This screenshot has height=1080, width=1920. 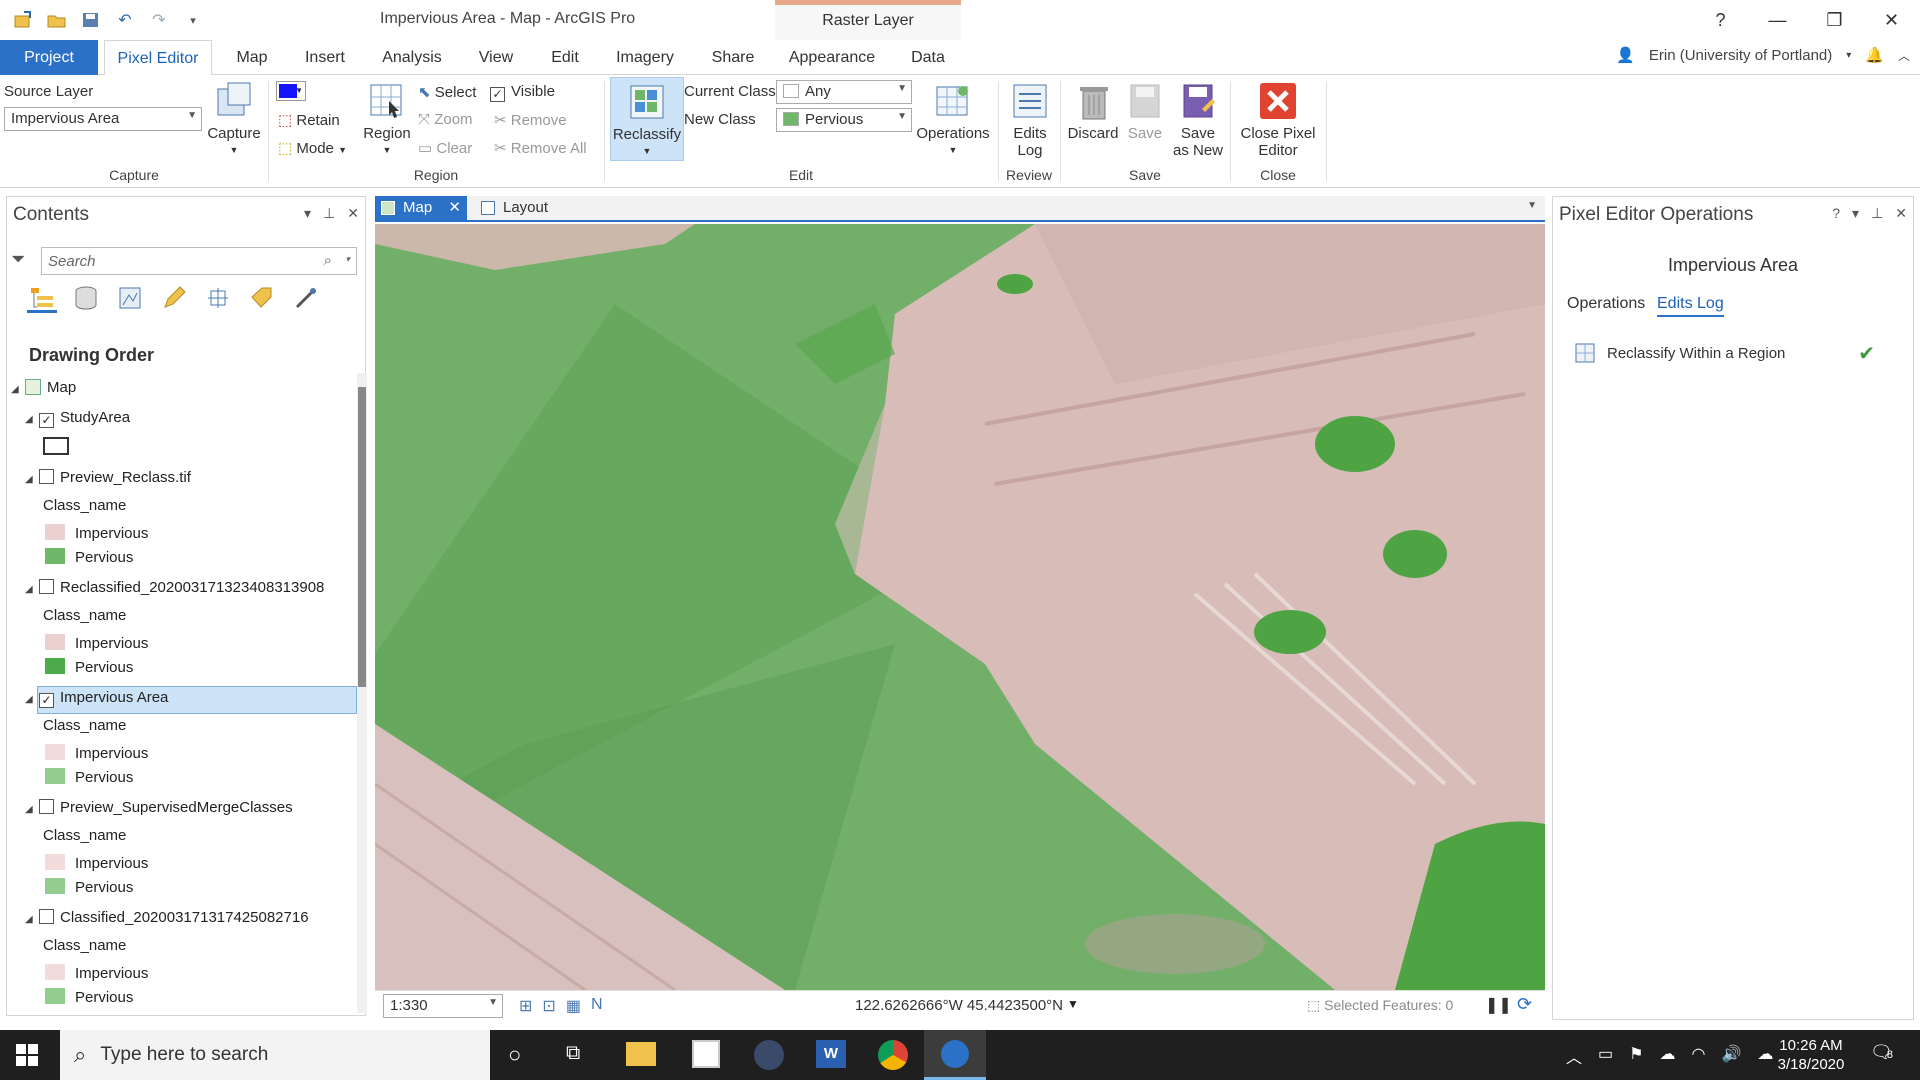 What do you see at coordinates (928, 57) in the screenshot?
I see `tab-data: Data` at bounding box center [928, 57].